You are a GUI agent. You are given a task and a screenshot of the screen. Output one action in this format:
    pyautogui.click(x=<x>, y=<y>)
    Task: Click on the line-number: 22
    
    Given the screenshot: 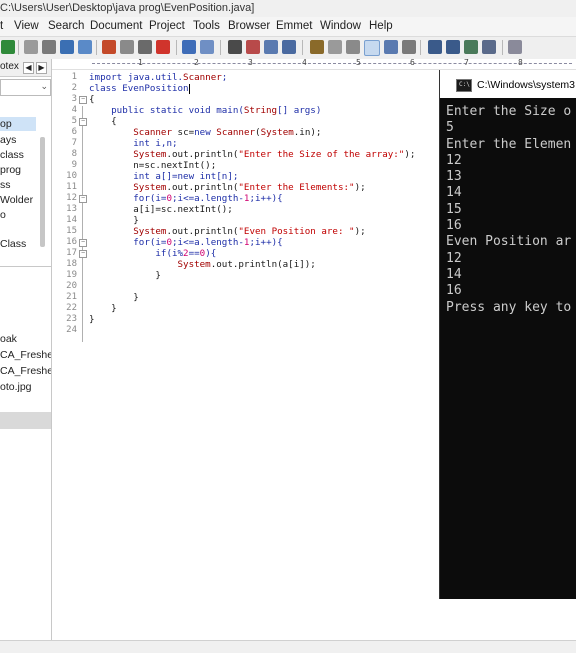 What is the action you would take?
    pyautogui.click(x=71, y=308)
    